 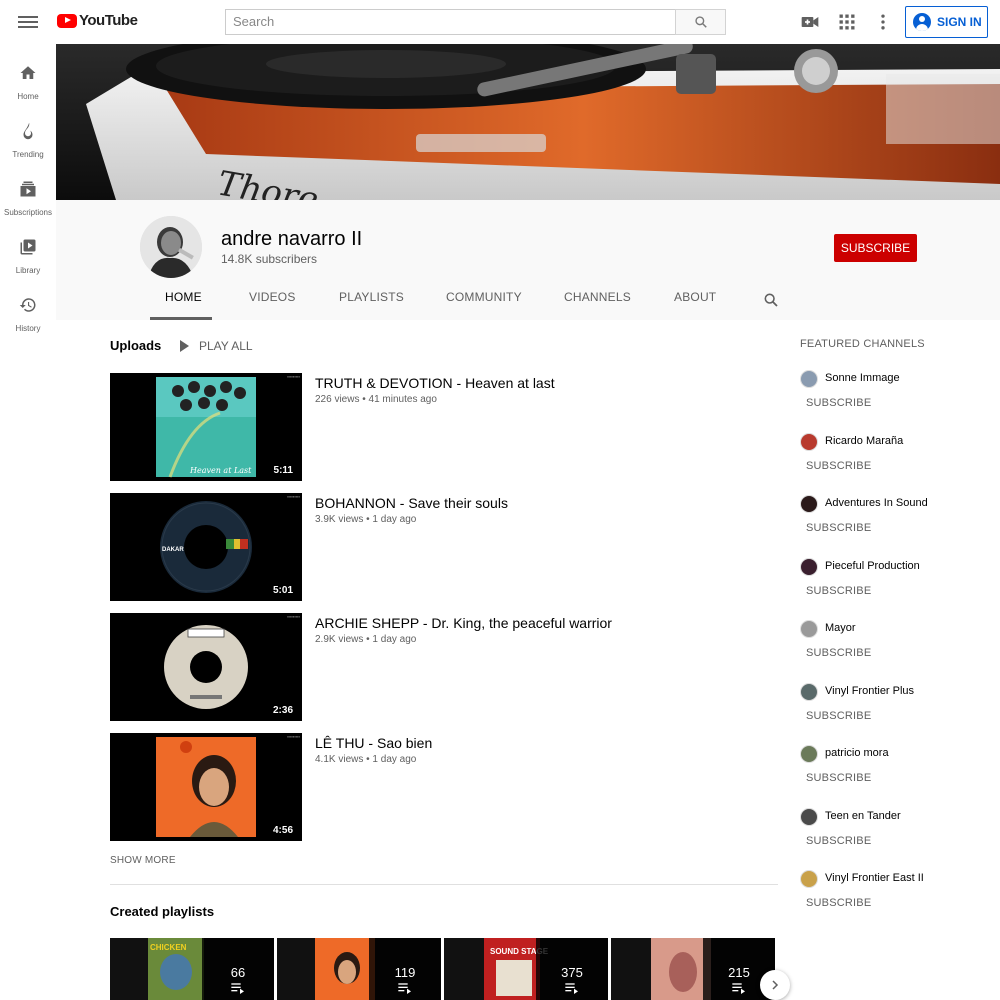 What do you see at coordinates (895, 397) in the screenshot?
I see `featured-channel-item: Sonne Immage SUBSCRIBE` at bounding box center [895, 397].